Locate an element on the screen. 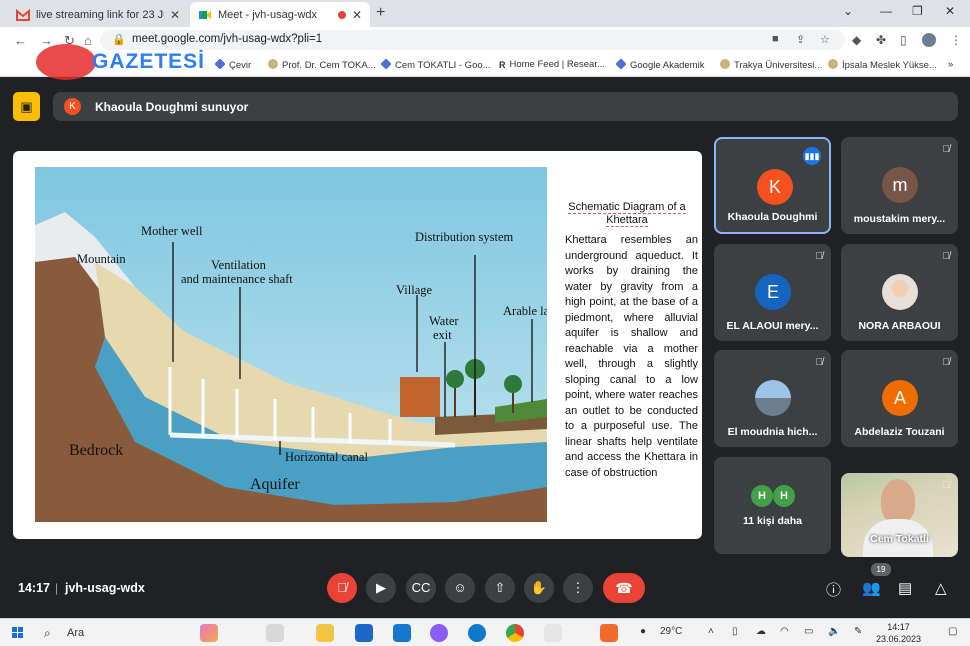 The height and width of the screenshot is (646, 970). speaking-icon: ▮▮▮ is located at coordinates (812, 156).